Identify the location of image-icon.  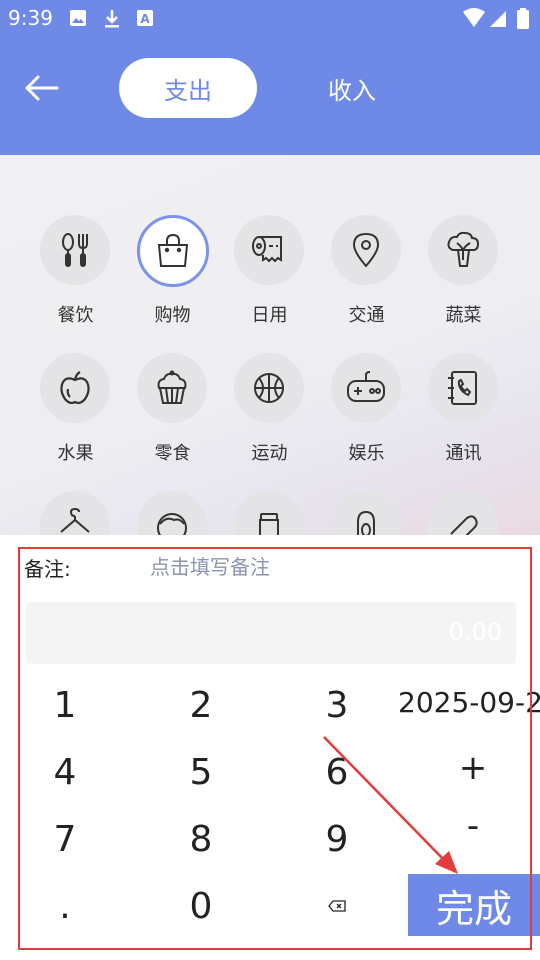
(78, 18).